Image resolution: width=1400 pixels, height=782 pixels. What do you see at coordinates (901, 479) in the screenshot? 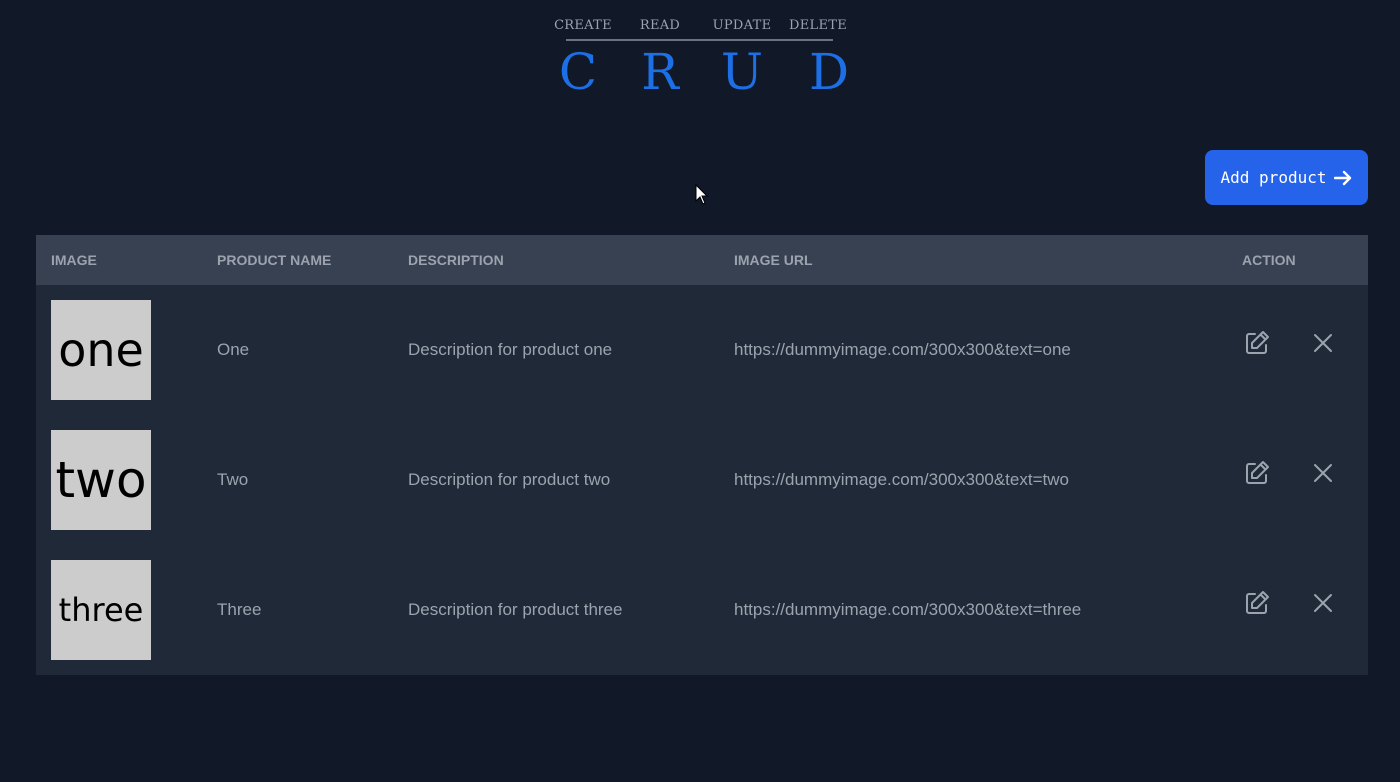
I see `product-image-url: https://dummyimage.com/300x300&text=two` at bounding box center [901, 479].